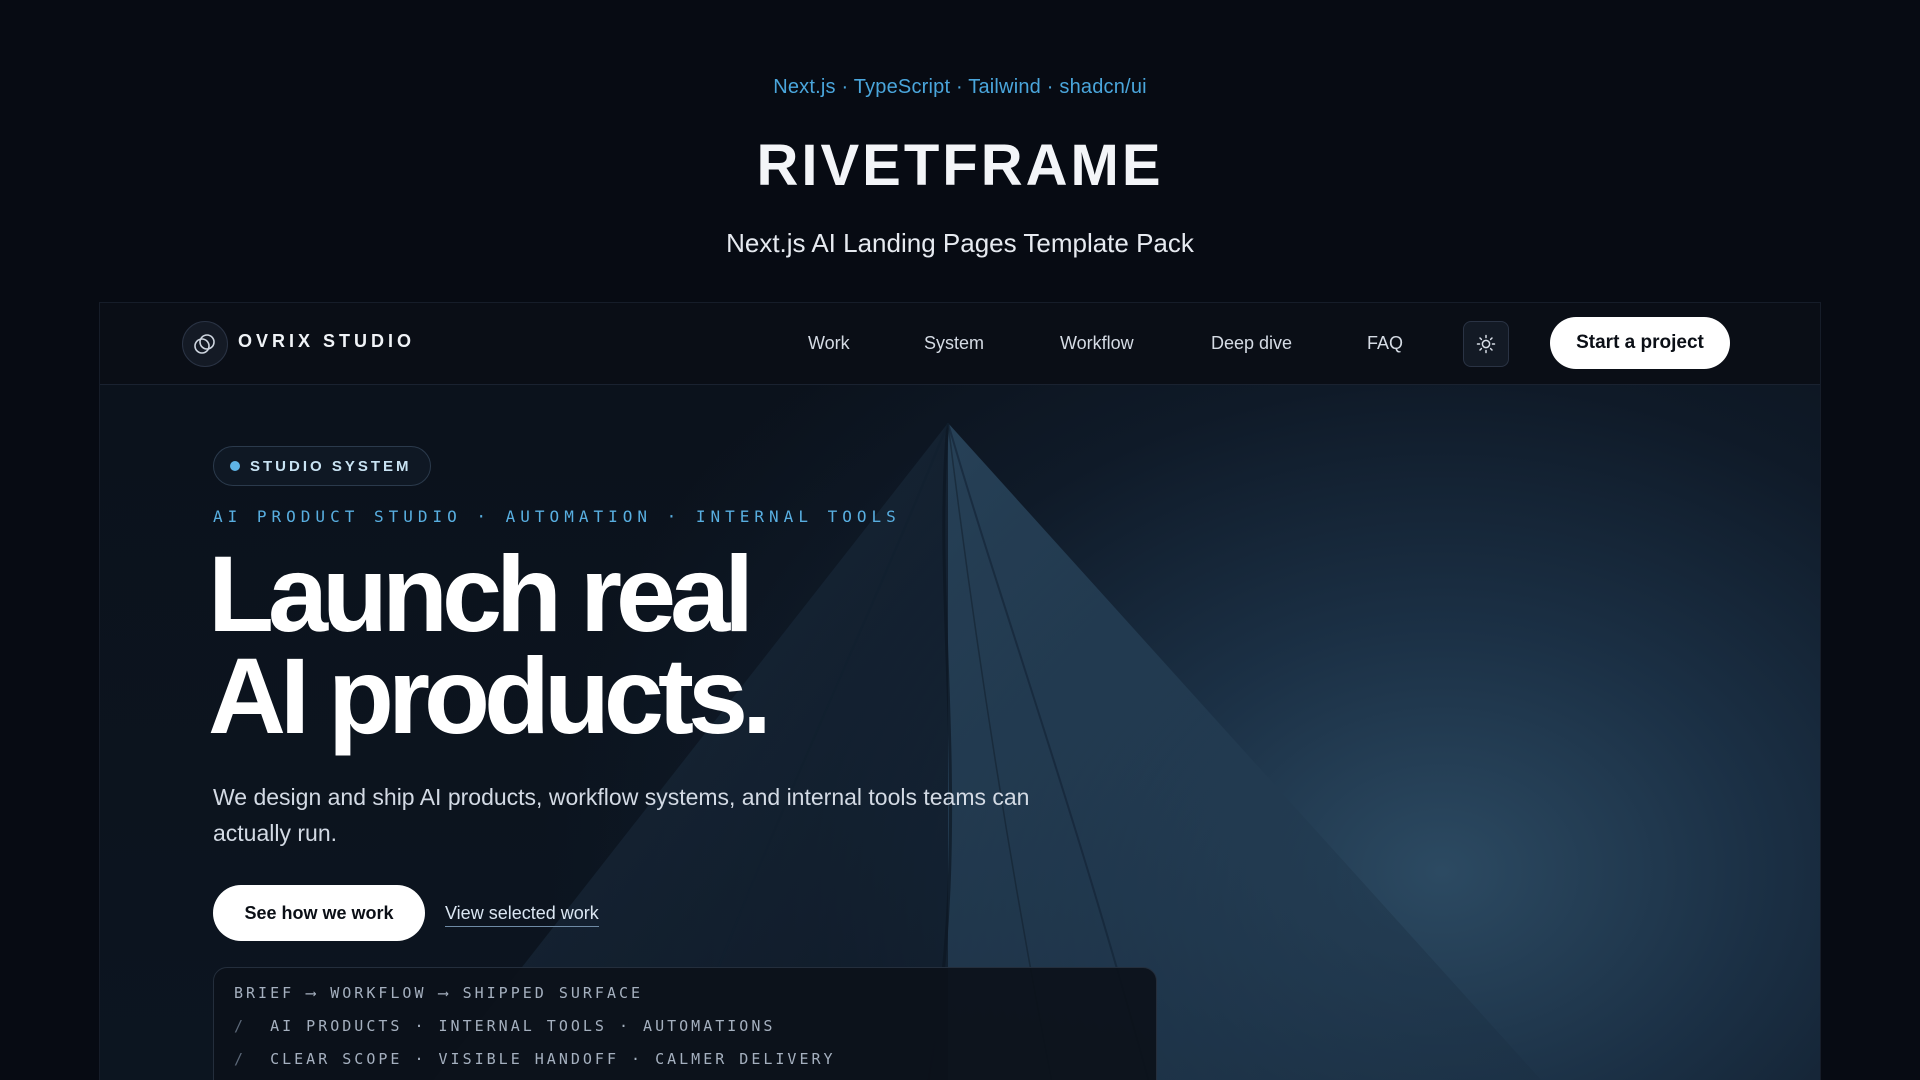 The height and width of the screenshot is (1080, 1920). What do you see at coordinates (522, 915) in the screenshot?
I see `view-selected-work-link: View selected work` at bounding box center [522, 915].